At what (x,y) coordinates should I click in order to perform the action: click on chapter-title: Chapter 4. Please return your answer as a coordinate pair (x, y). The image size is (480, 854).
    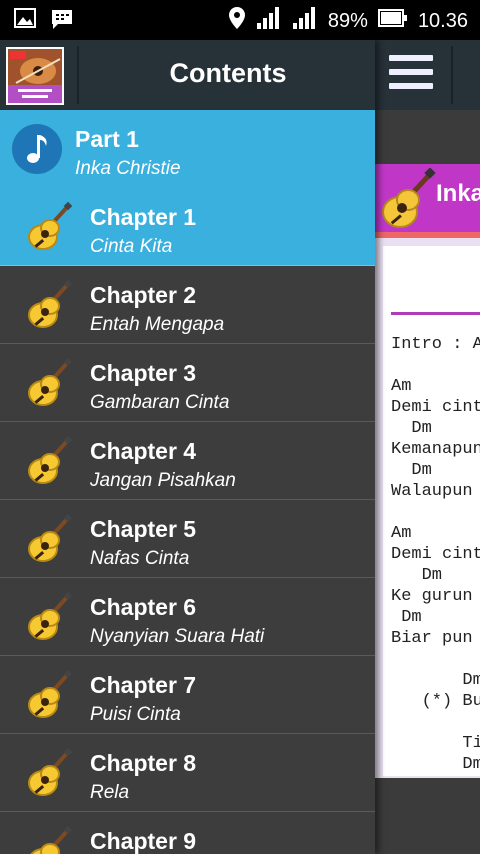
    Looking at the image, I should click on (143, 451).